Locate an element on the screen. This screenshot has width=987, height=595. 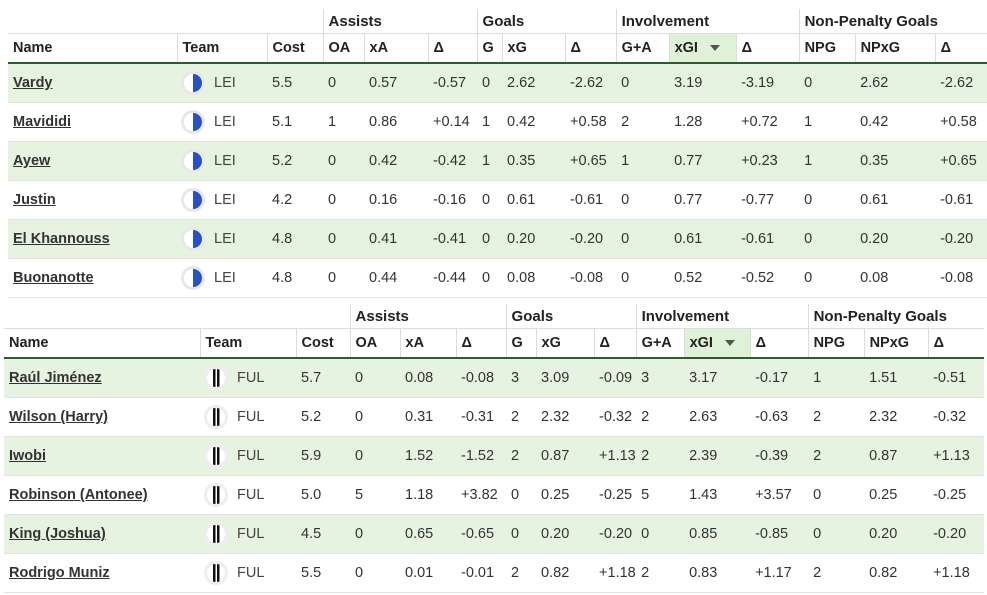
stat-xgi: 0.52 is located at coordinates (703, 278).